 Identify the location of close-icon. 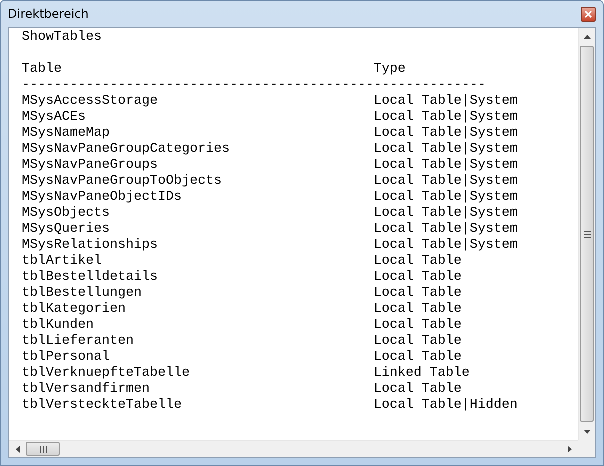
(588, 14).